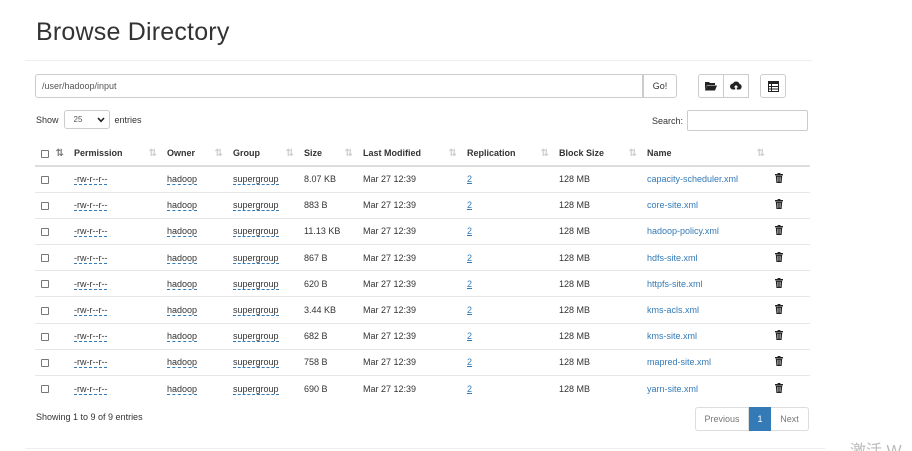 This screenshot has width=912, height=451. What do you see at coordinates (672, 205) in the screenshot?
I see `file-name-link: core-site.xml` at bounding box center [672, 205].